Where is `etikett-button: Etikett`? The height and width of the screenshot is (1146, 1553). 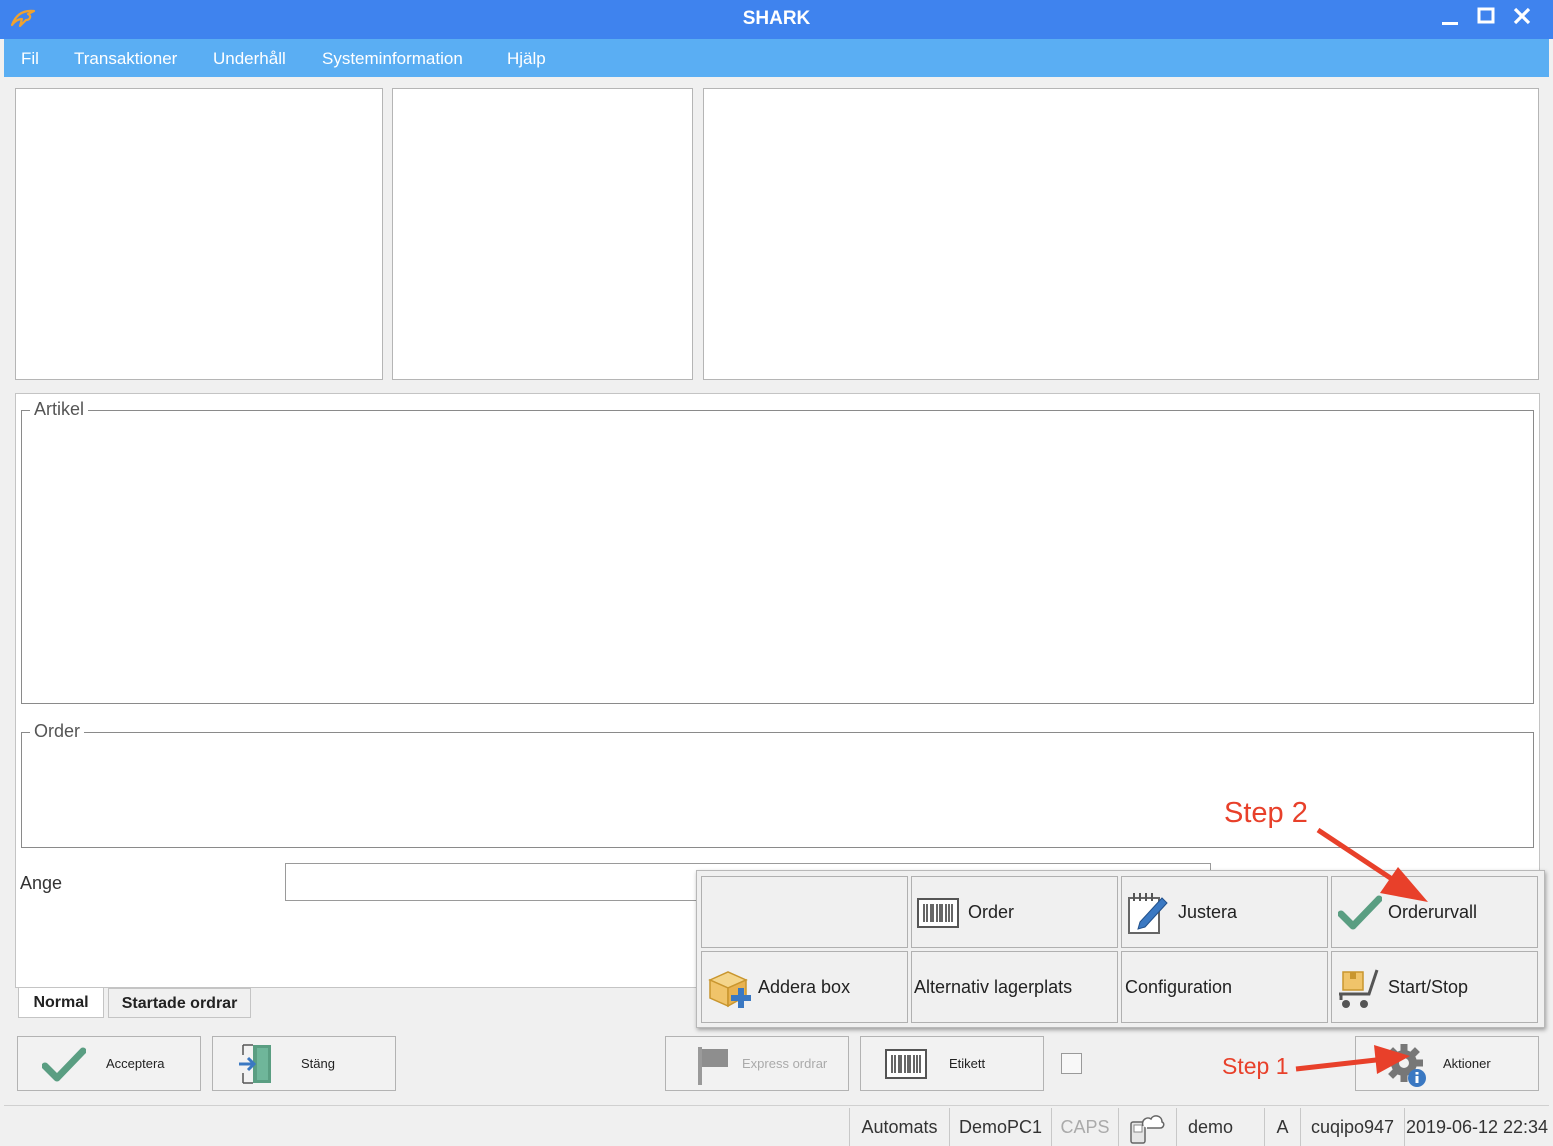 etikett-button: Etikett is located at coordinates (952, 1063).